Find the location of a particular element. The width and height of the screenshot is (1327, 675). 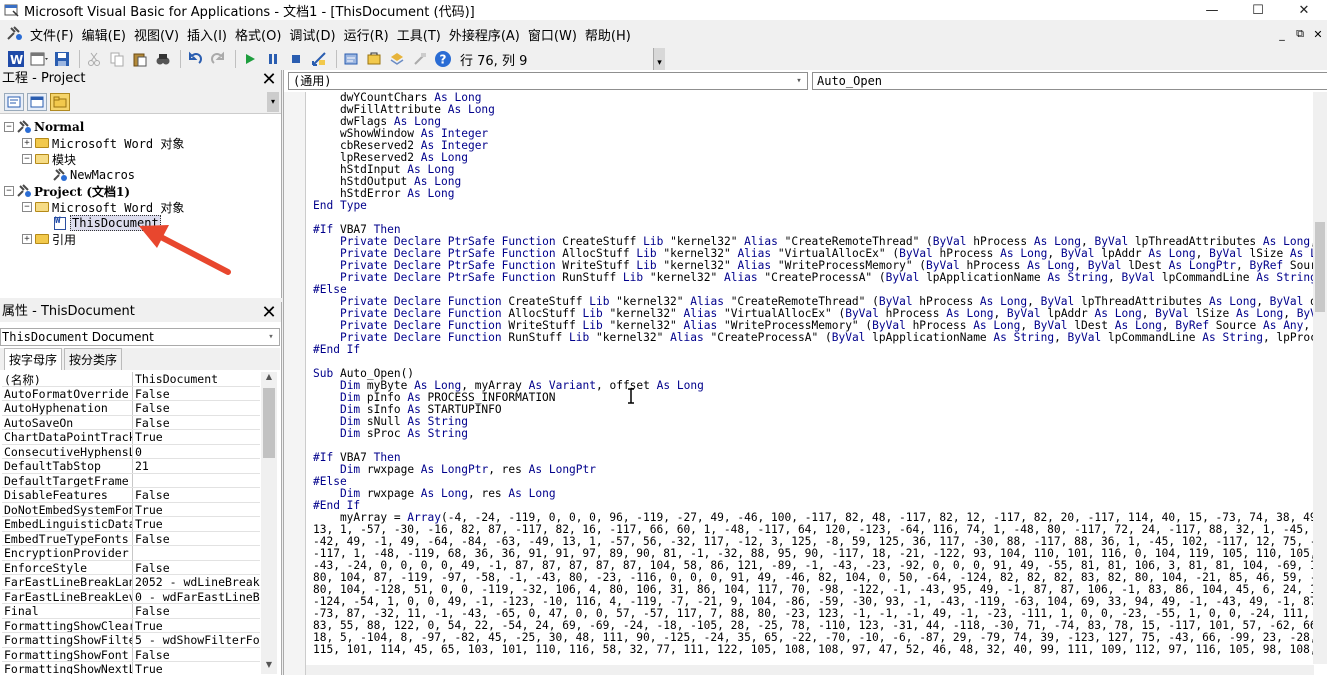

property-value: 2052 - wdLineBreakS is located at coordinates (196, 582).